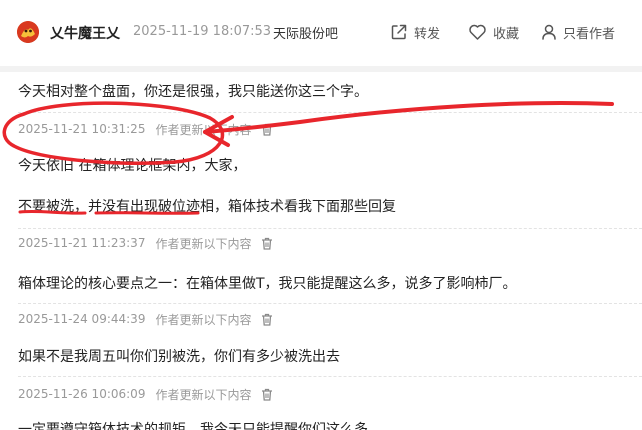 The height and width of the screenshot is (430, 642). I want to click on update-meta: 2025-11-21 10:31:25 作者更新以下内容, so click(145, 129).